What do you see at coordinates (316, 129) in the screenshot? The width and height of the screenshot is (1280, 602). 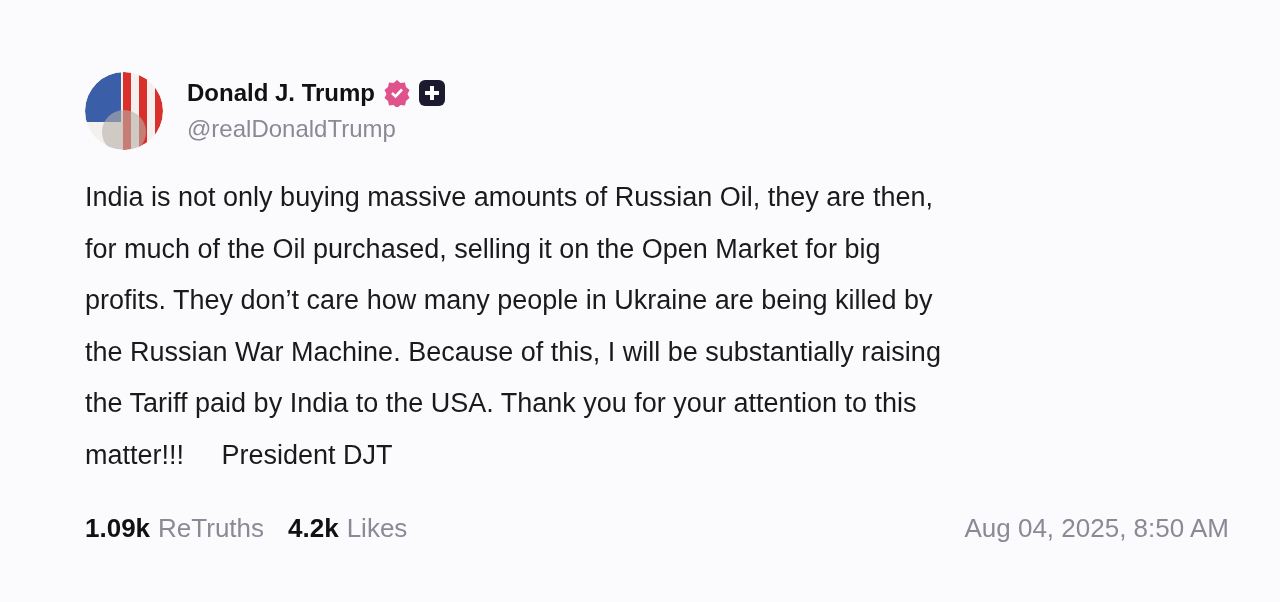 I see `author-handle: @realDonaldTrump` at bounding box center [316, 129].